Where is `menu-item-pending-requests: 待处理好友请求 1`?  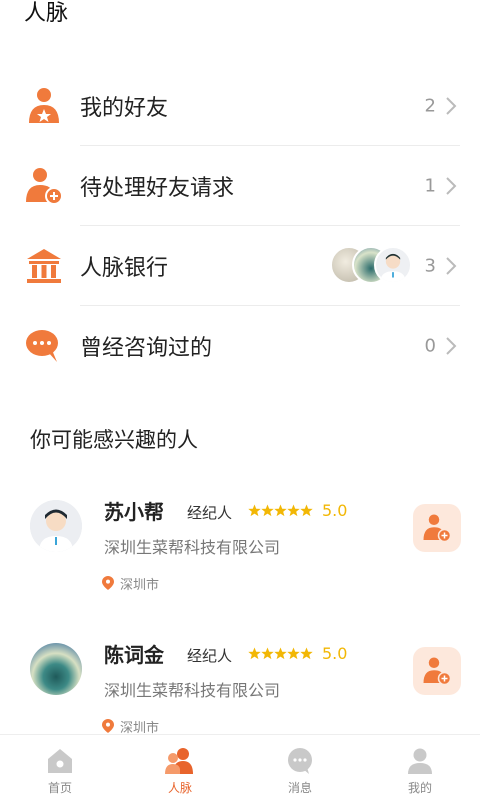
menu-item-pending-requests: 待处理好友请求 1 is located at coordinates (240, 186).